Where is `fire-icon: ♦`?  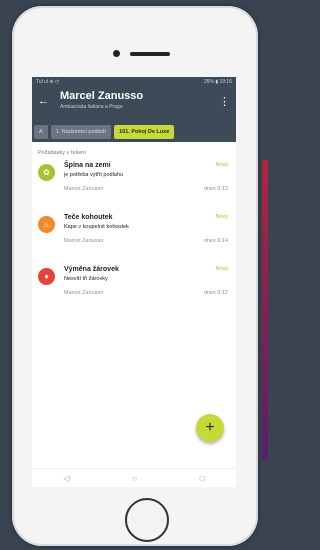 fire-icon: ♦ is located at coordinates (46, 276).